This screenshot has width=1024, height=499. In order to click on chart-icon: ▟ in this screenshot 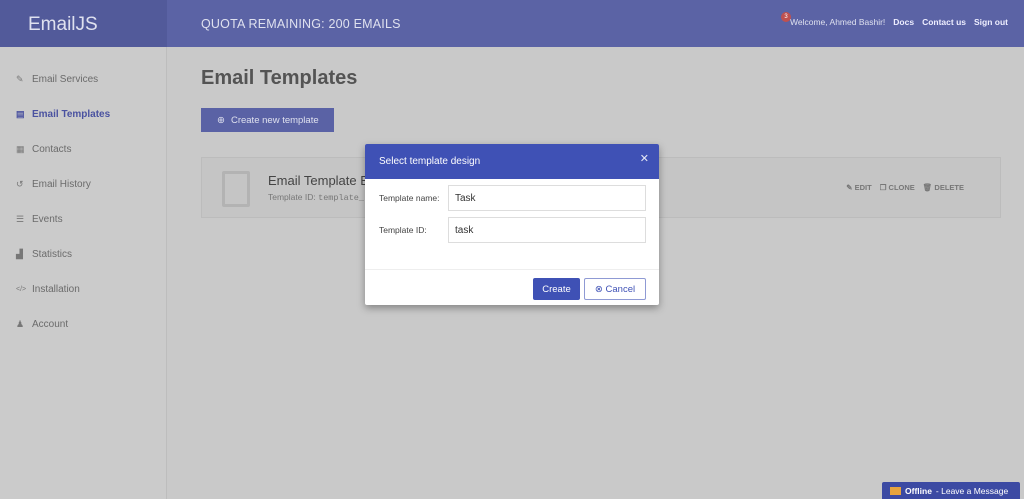, I will do `click(19, 254)`.